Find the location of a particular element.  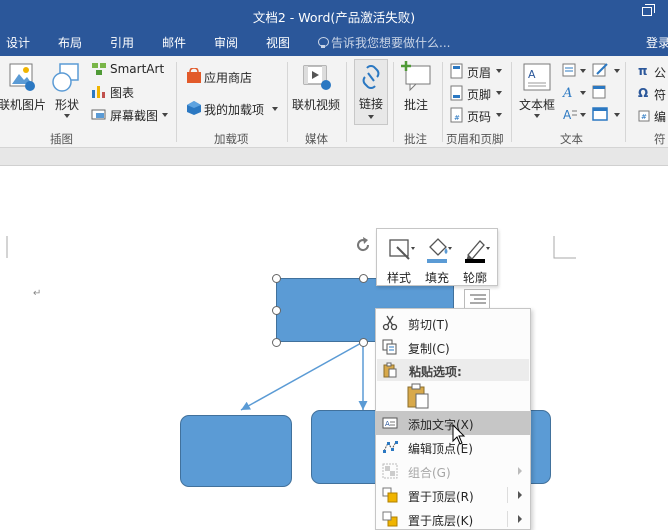

clipboard-icon is located at coordinates (390, 370).